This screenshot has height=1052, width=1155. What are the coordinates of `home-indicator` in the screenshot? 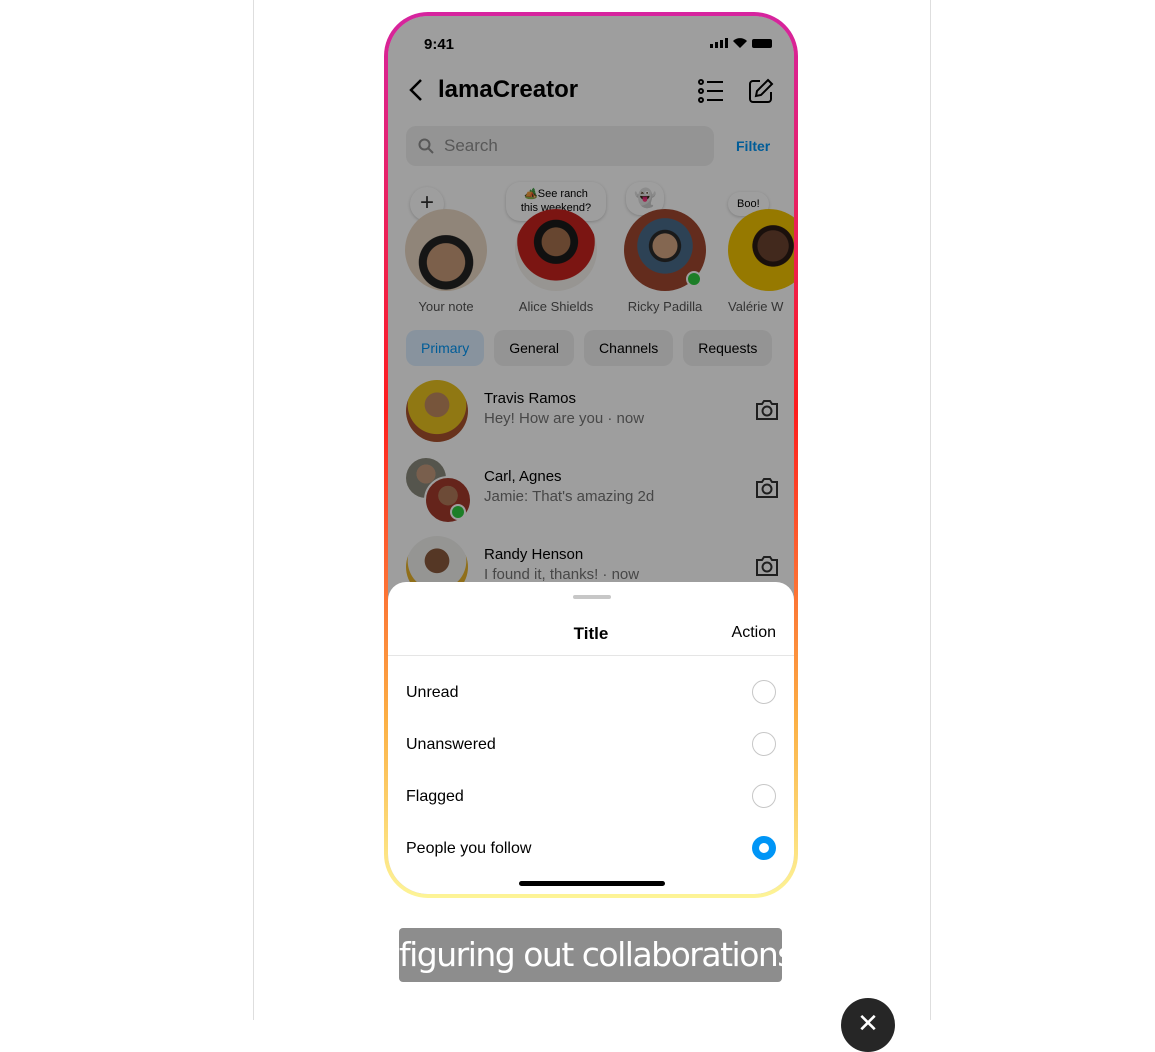 It's located at (592, 883).